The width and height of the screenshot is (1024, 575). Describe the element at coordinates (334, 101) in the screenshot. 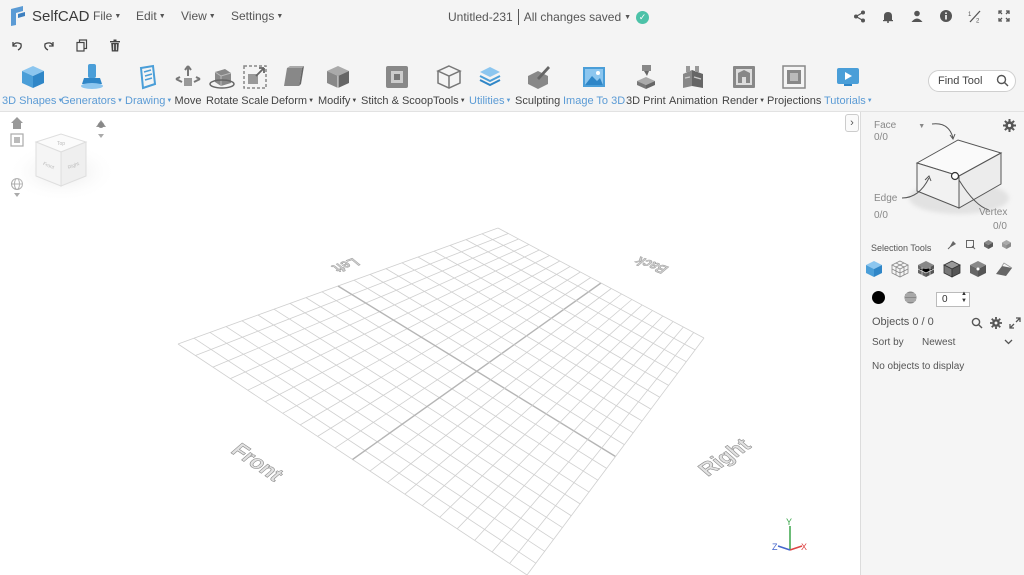

I see `tool-label: Modify` at that location.